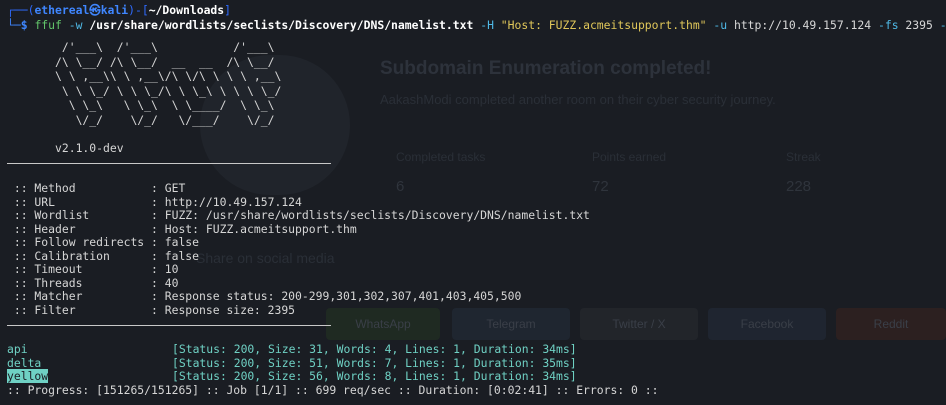 Image resolution: width=946 pixels, height=405 pixels. I want to click on ffuf-version: v2.1.0-dev, so click(65, 148).